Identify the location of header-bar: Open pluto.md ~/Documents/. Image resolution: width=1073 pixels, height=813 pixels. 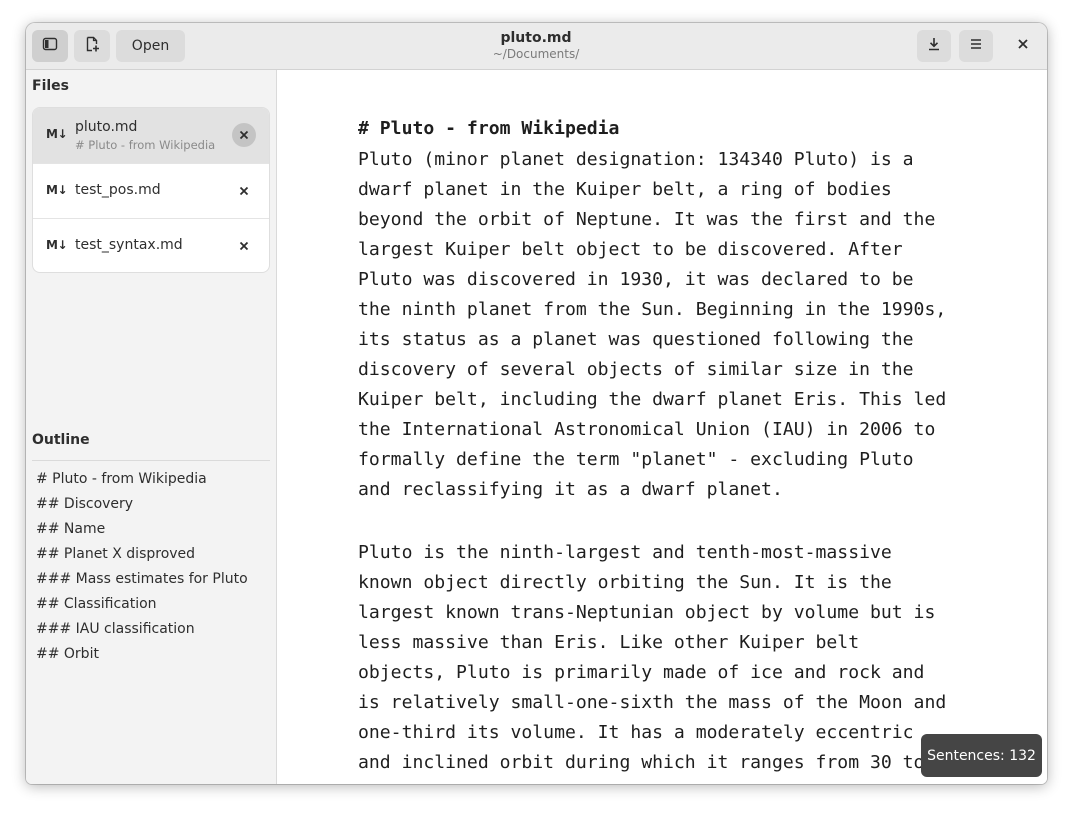
(536, 46).